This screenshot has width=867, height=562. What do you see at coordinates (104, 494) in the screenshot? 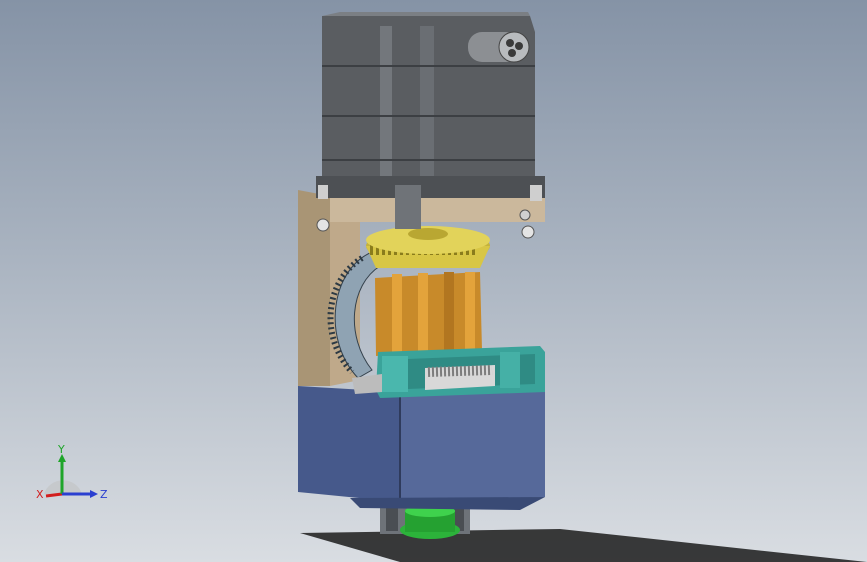
I see `z-axis-label: Z` at bounding box center [104, 494].